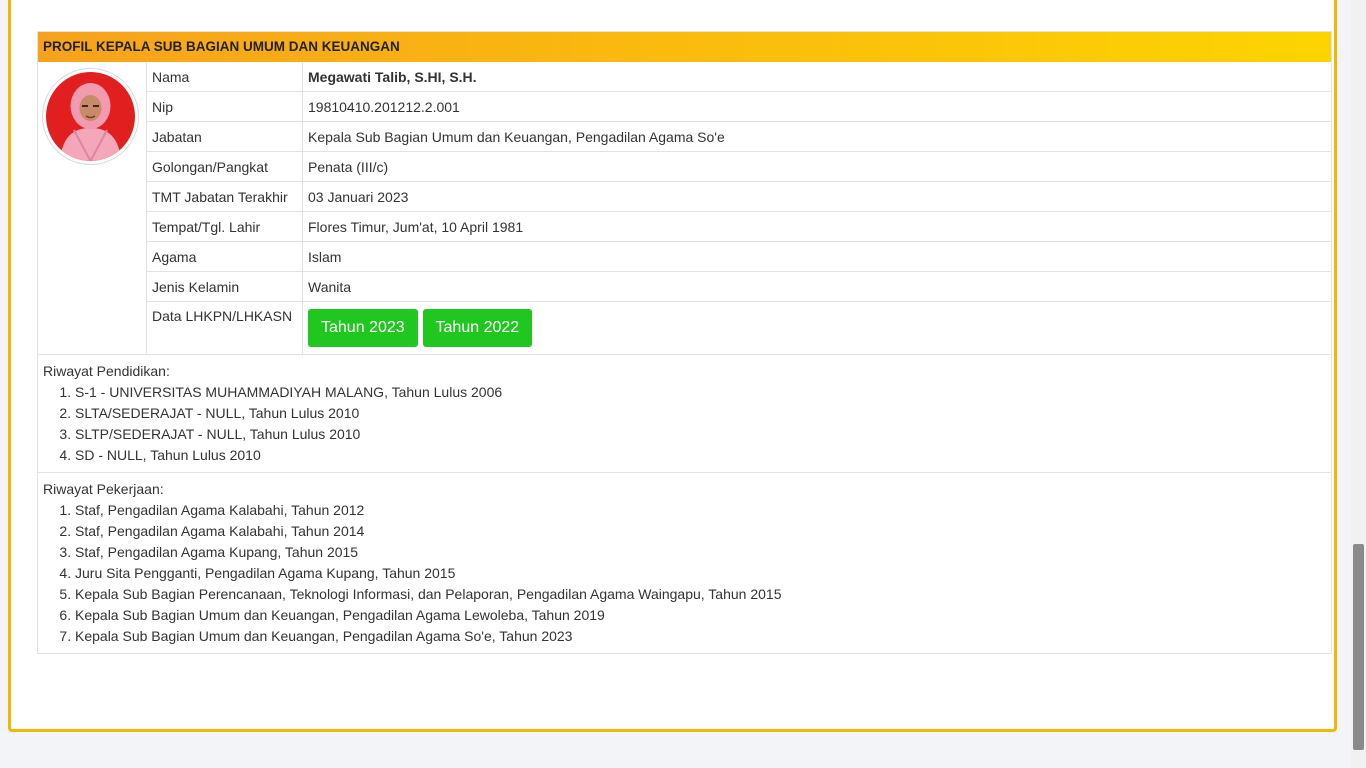  I want to click on list-item: SLTP/SEDERAJAT - NULL, Tahun Lulus 2010, so click(700, 434).